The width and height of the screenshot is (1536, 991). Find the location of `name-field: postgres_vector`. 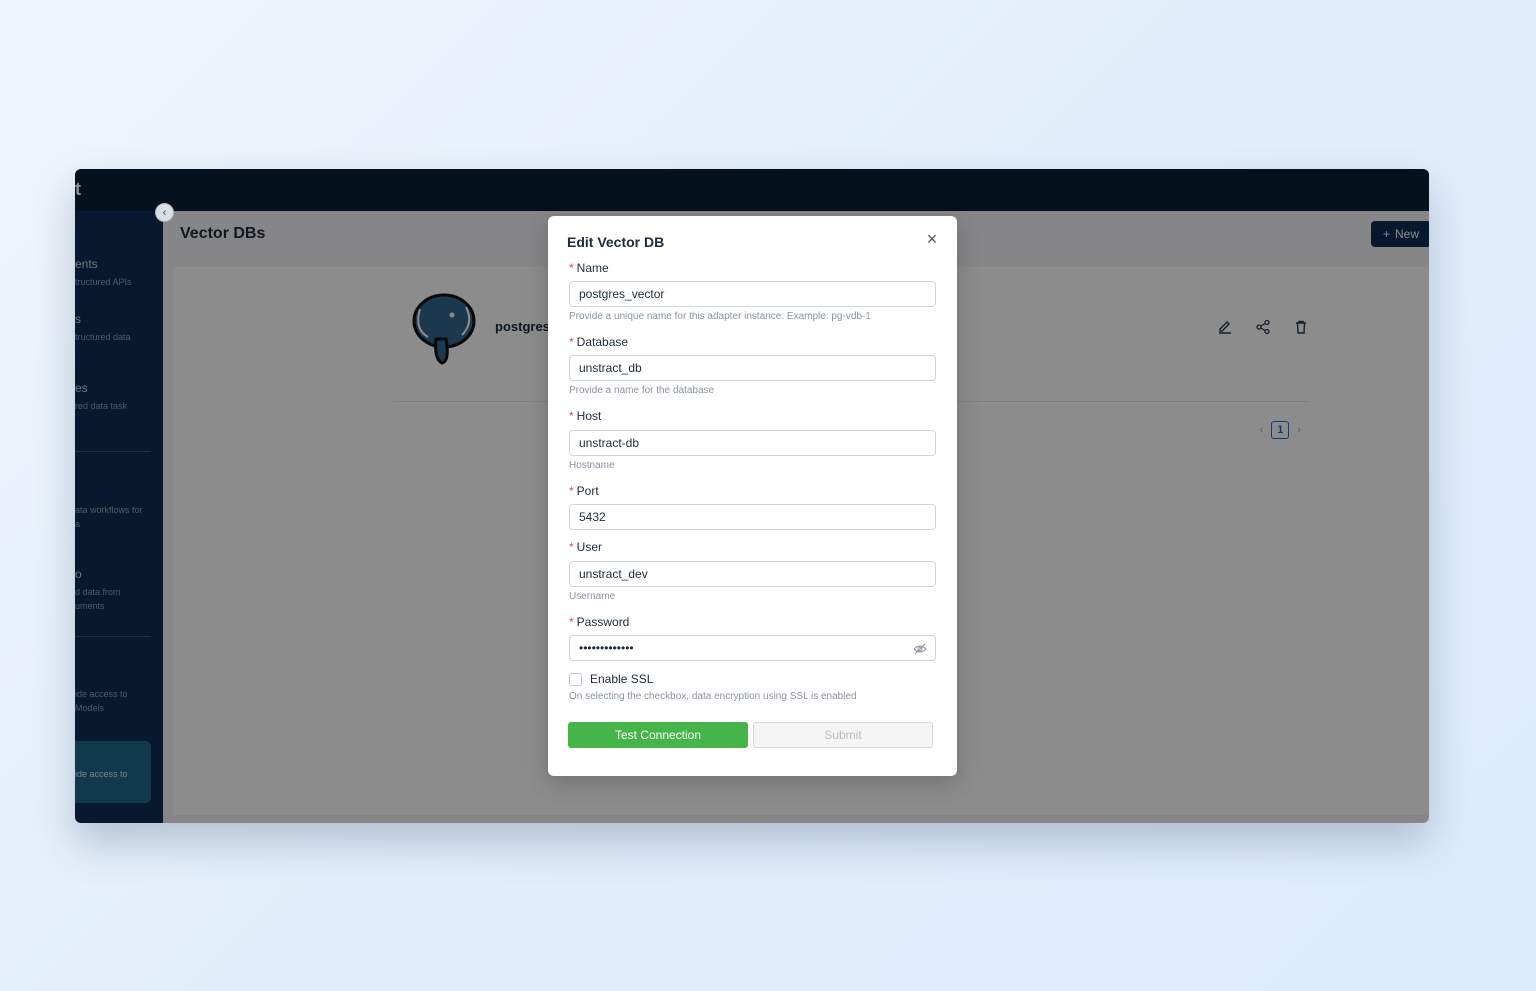

name-field: postgres_vector is located at coordinates (752, 294).